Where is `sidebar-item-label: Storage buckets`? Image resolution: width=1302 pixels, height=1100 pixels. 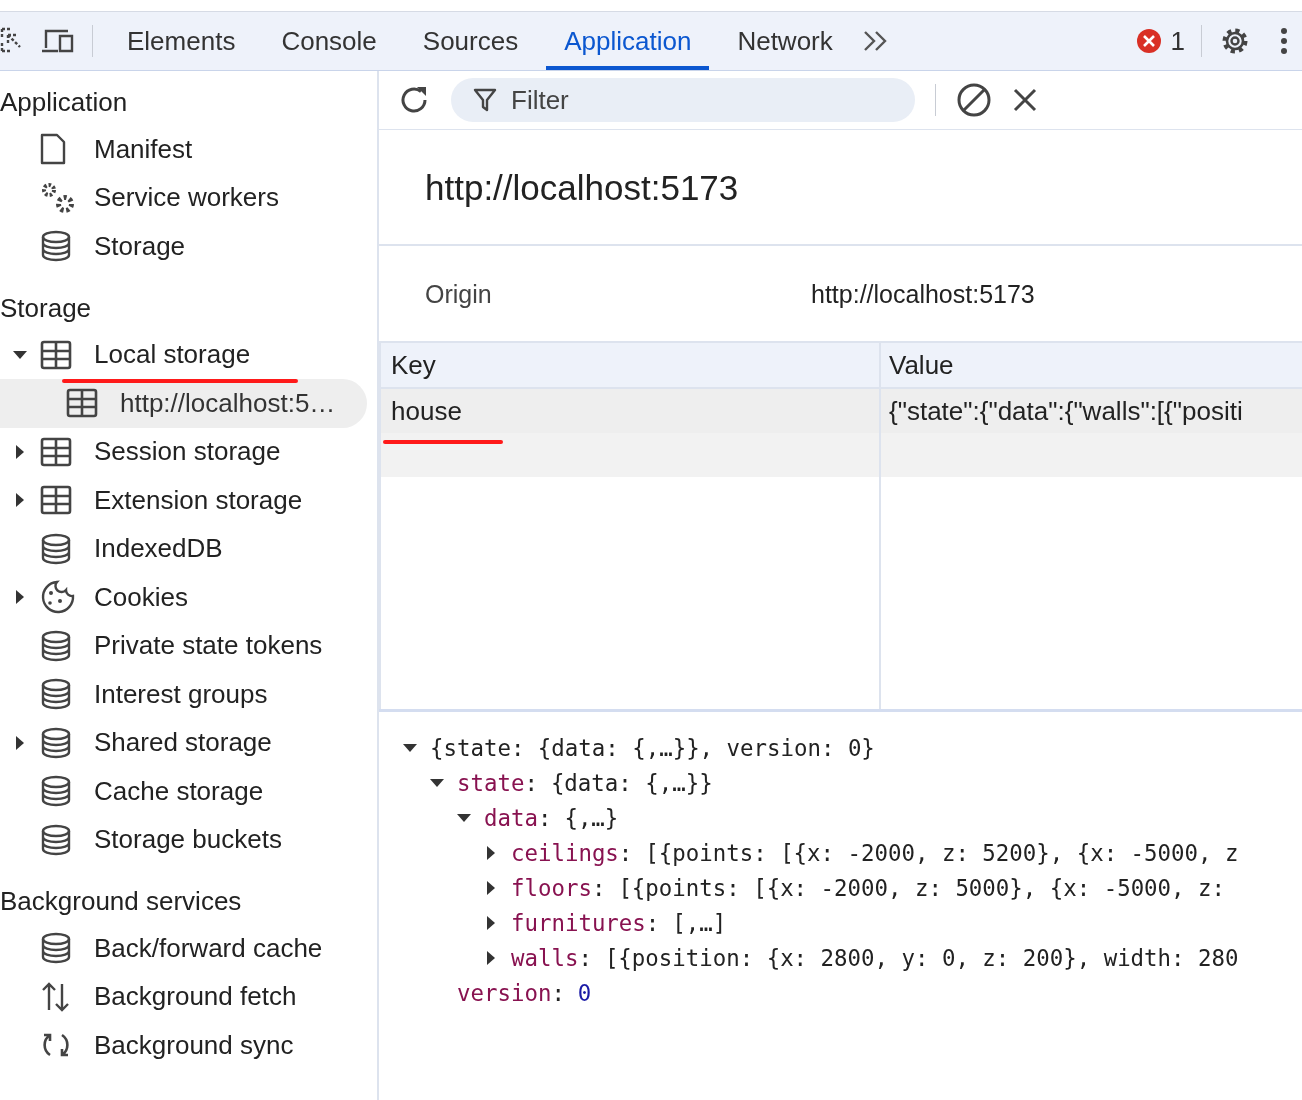 sidebar-item-label: Storage buckets is located at coordinates (188, 840).